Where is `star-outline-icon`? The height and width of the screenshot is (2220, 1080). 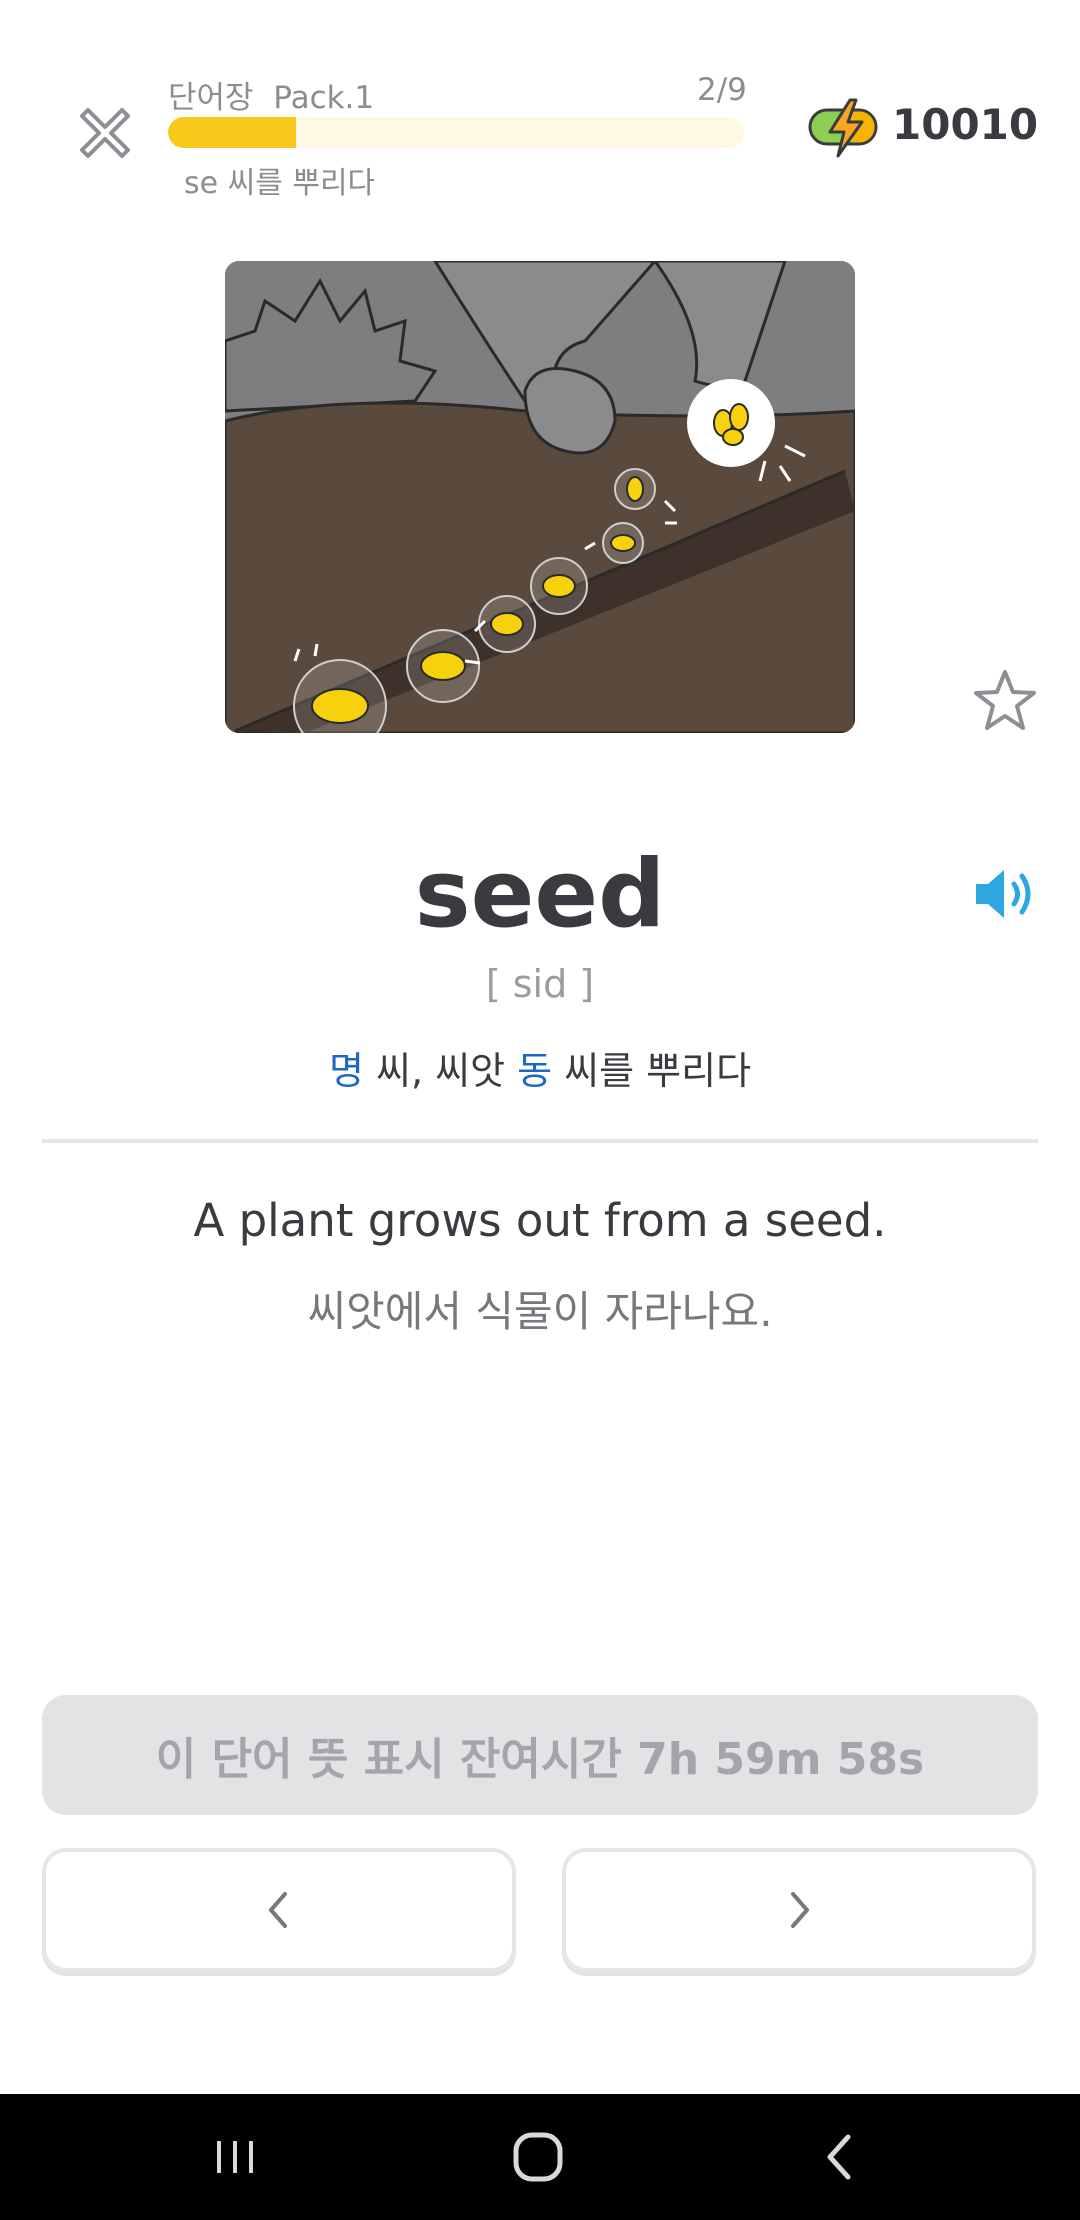 star-outline-icon is located at coordinates (1005, 700).